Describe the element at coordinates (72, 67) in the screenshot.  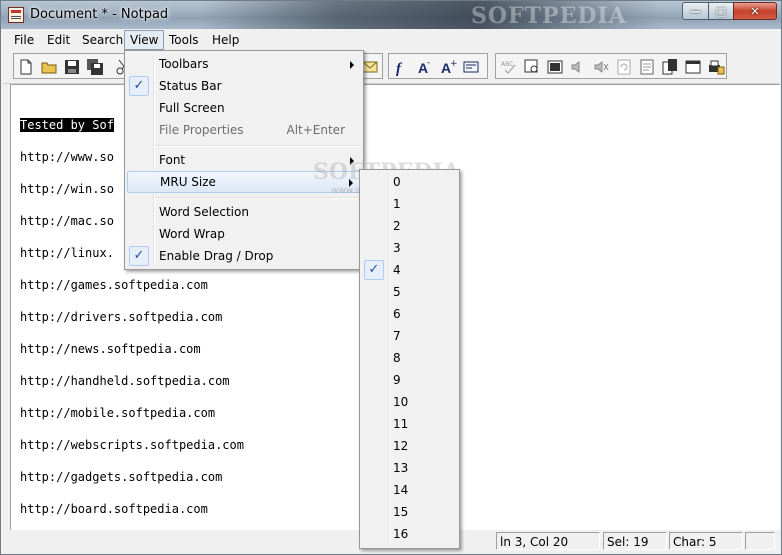
I see `save-button` at that location.